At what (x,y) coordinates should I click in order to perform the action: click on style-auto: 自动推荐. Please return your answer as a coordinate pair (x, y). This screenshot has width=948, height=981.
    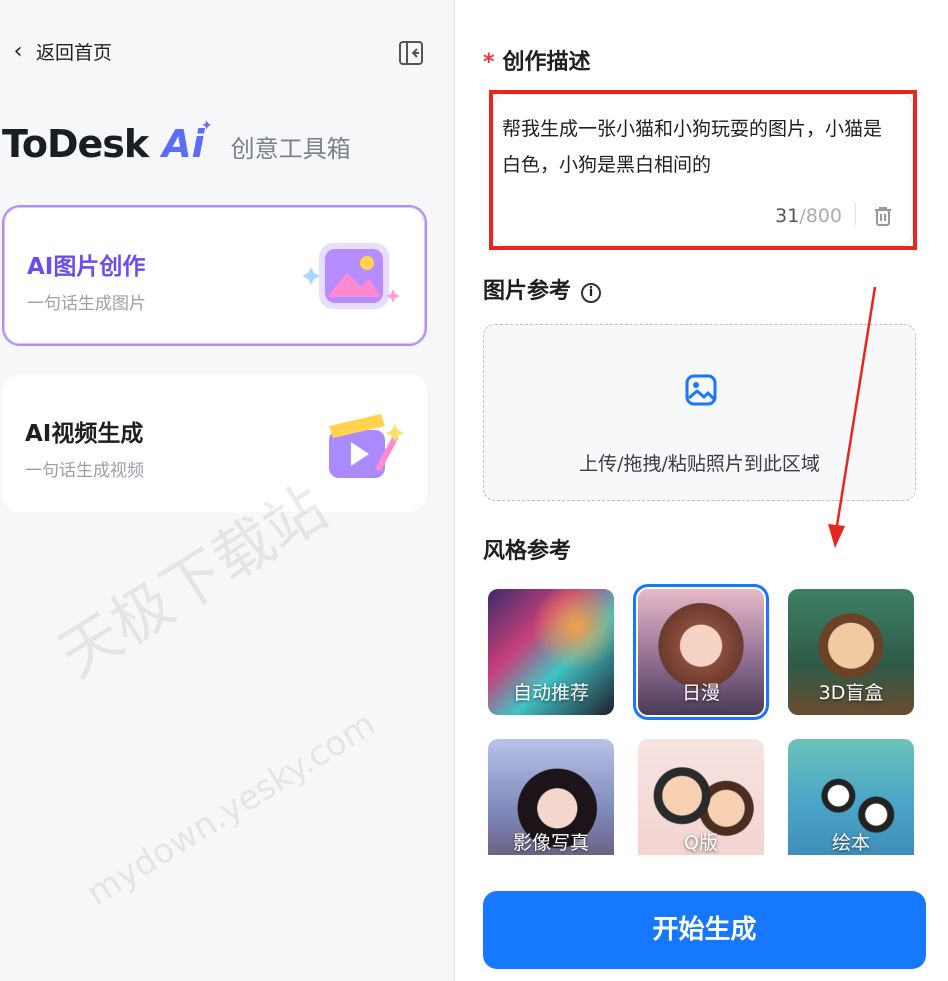
    Looking at the image, I should click on (551, 652).